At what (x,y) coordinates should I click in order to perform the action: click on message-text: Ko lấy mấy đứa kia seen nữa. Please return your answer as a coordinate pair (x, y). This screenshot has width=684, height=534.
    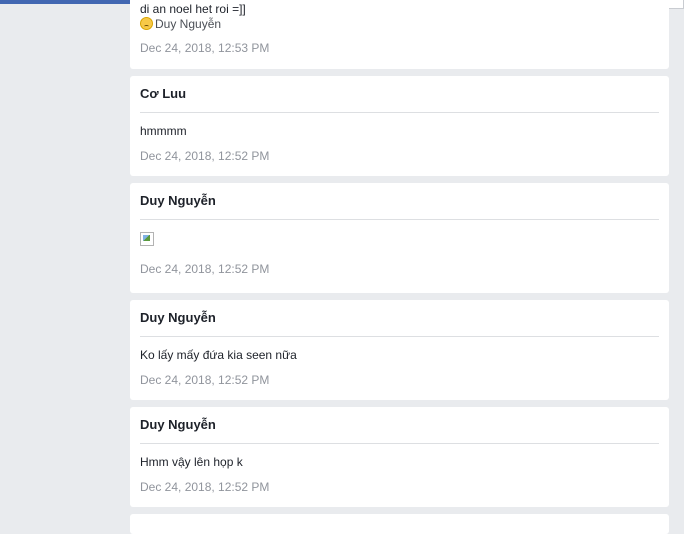
    Looking at the image, I should click on (218, 355).